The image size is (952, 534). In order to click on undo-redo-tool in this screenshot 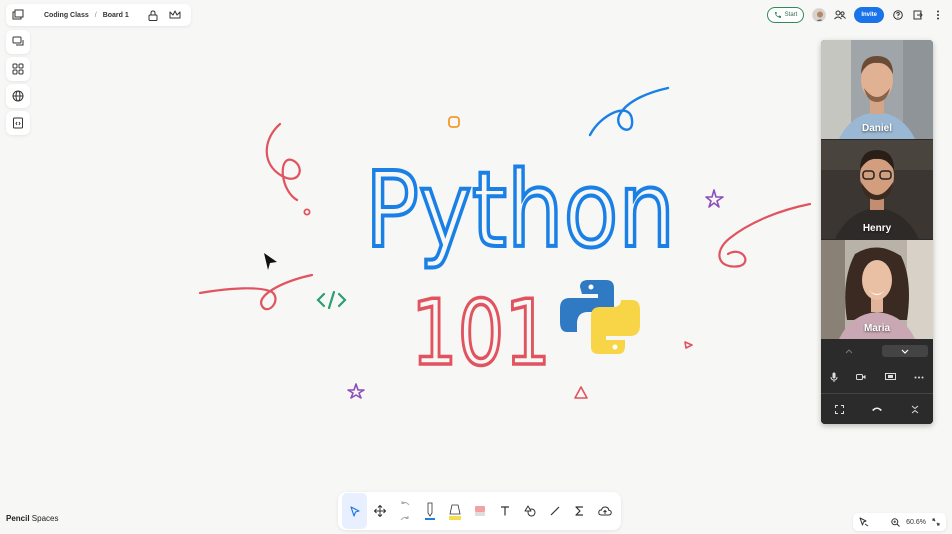, I will do `click(404, 511)`.